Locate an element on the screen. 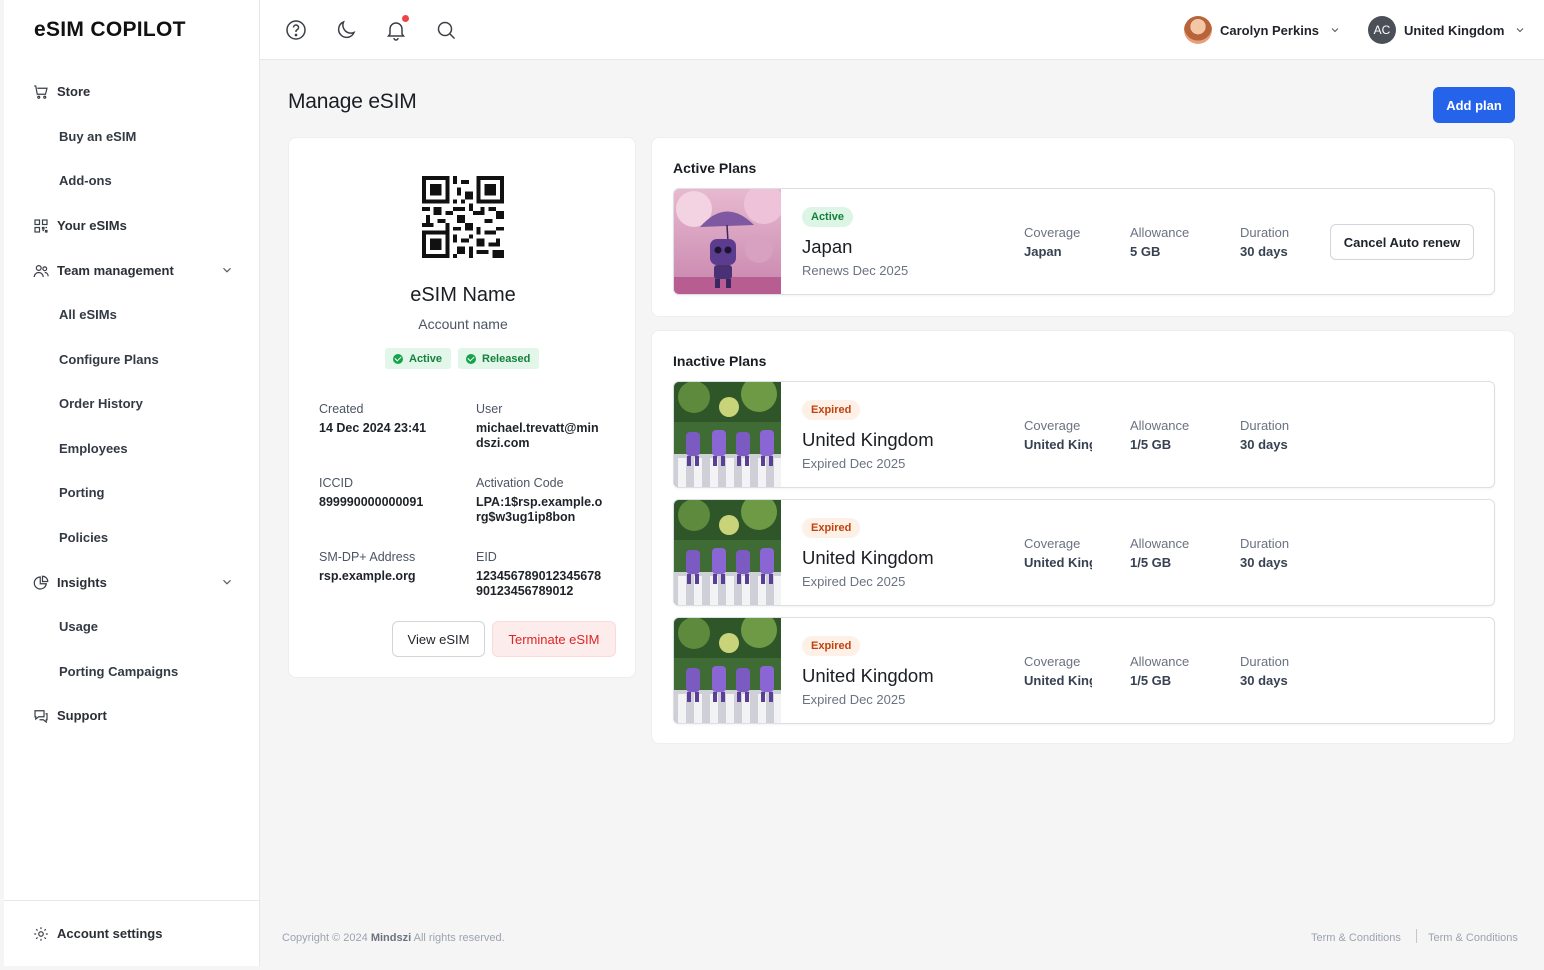 The image size is (1544, 970). sidebar-item-store: Store is located at coordinates (132, 91).